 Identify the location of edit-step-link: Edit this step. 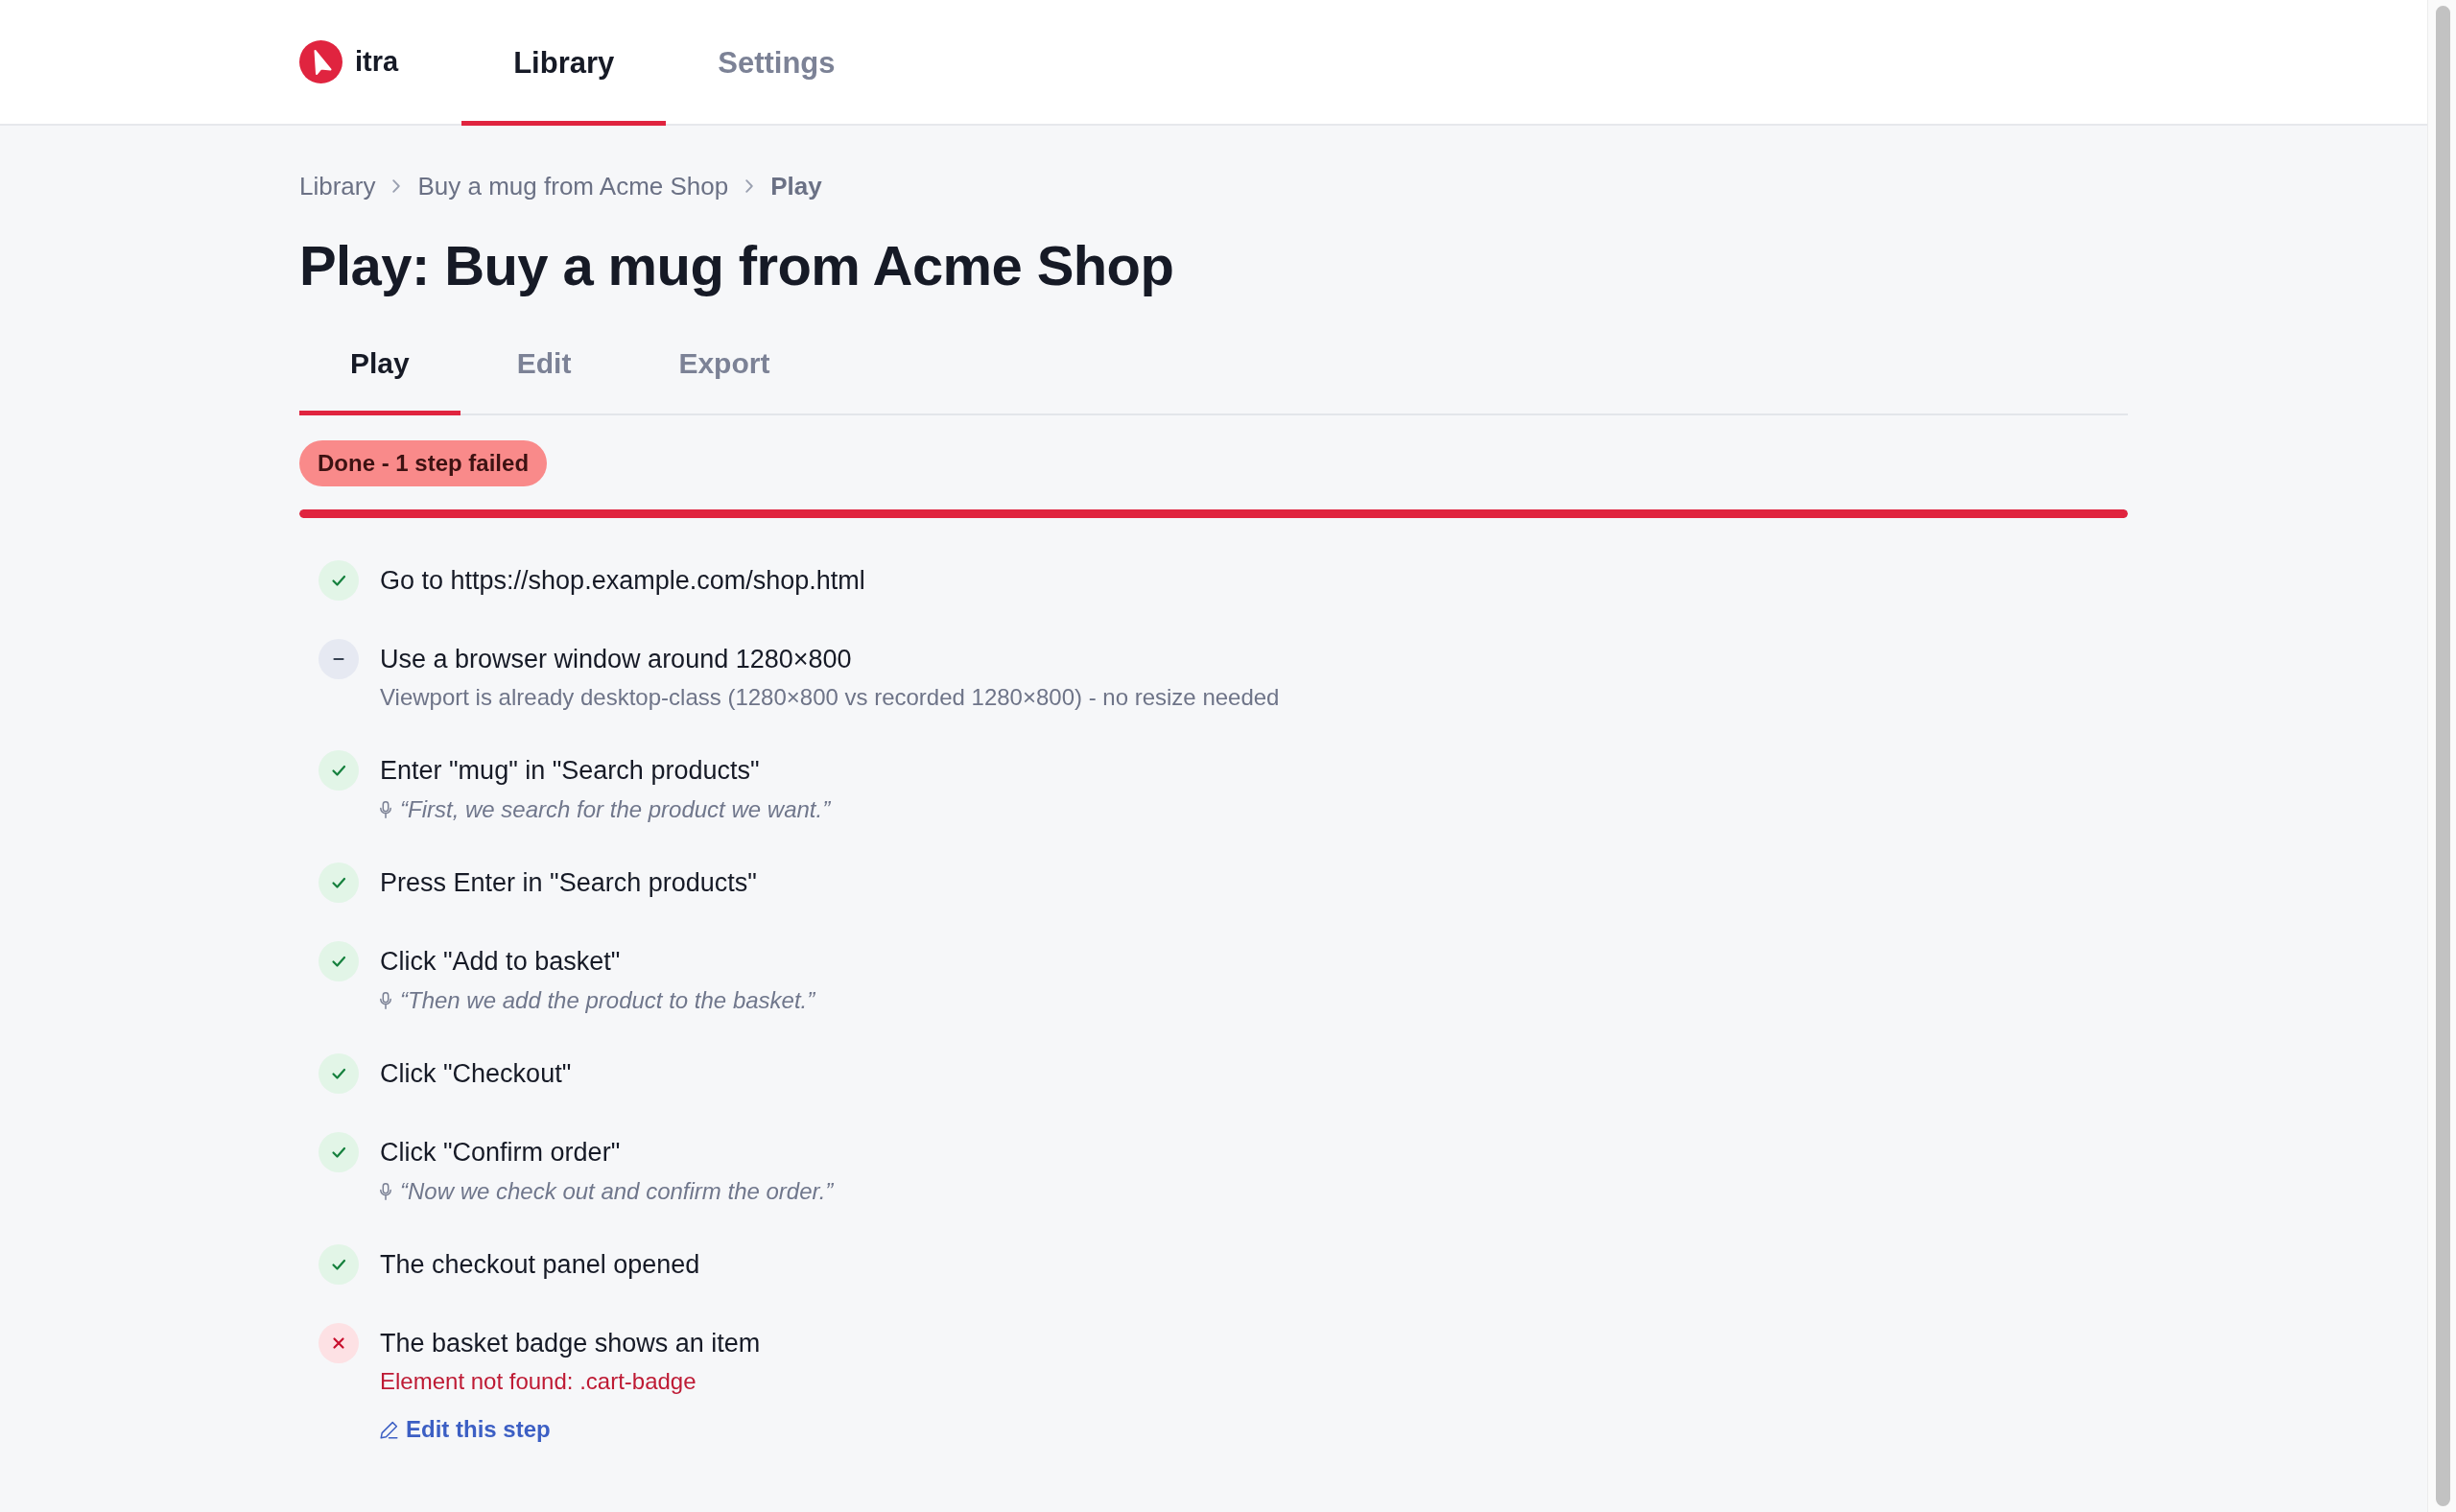
(465, 1429).